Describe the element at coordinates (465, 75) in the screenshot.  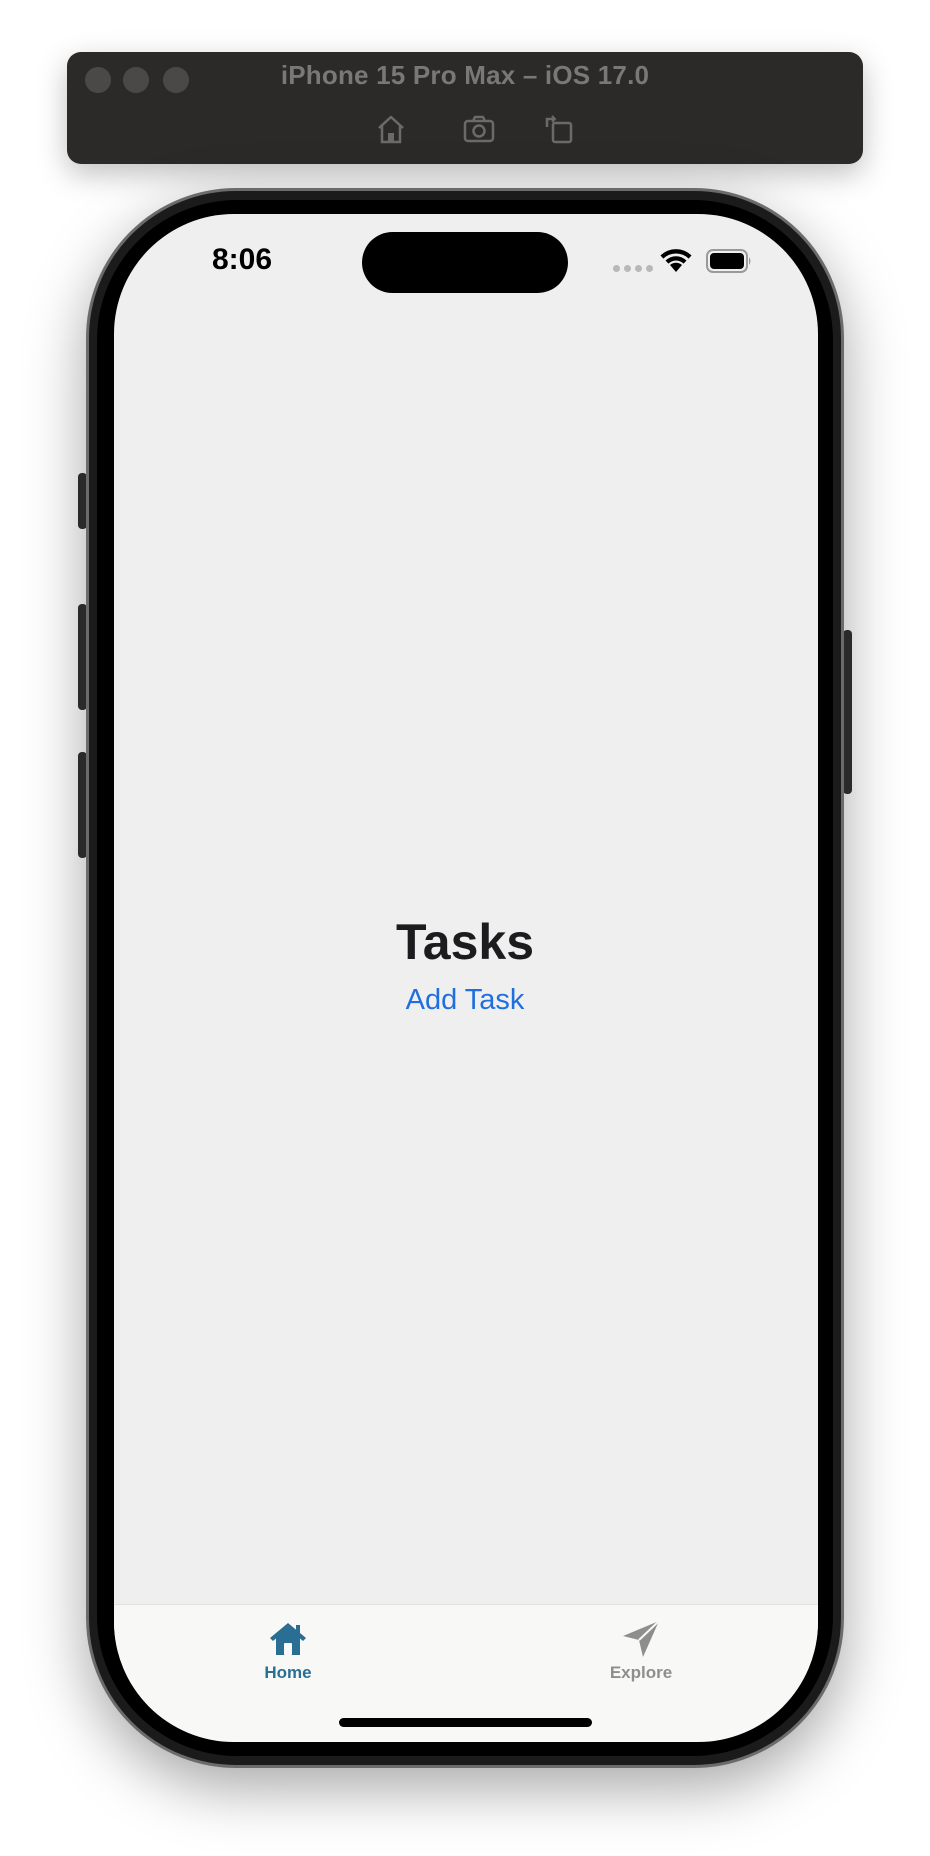
I see `simulator-title: iPhone 15 Pro Max – iOS 17.0` at that location.